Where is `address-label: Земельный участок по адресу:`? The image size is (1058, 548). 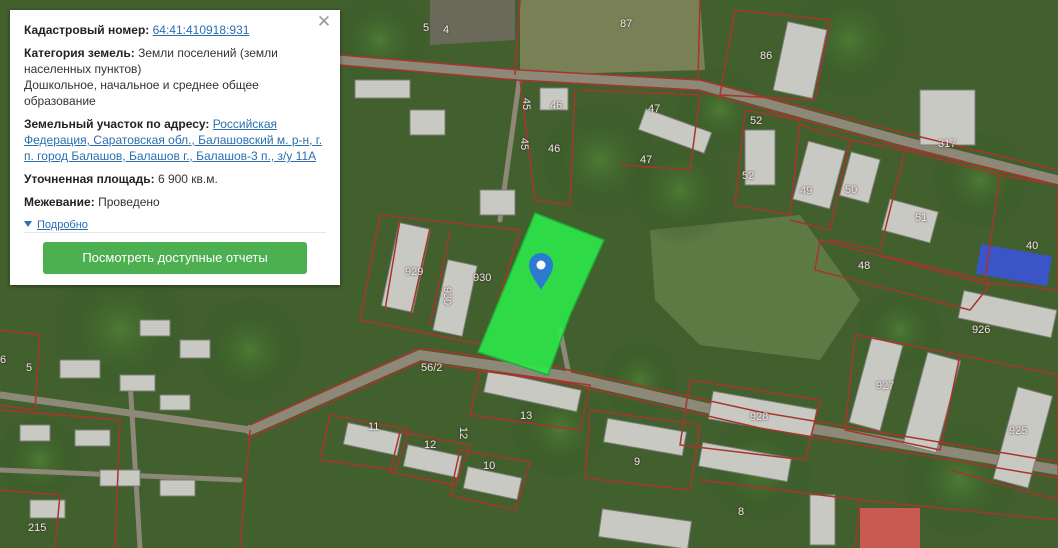 address-label: Земельный участок по адресу: is located at coordinates (117, 124).